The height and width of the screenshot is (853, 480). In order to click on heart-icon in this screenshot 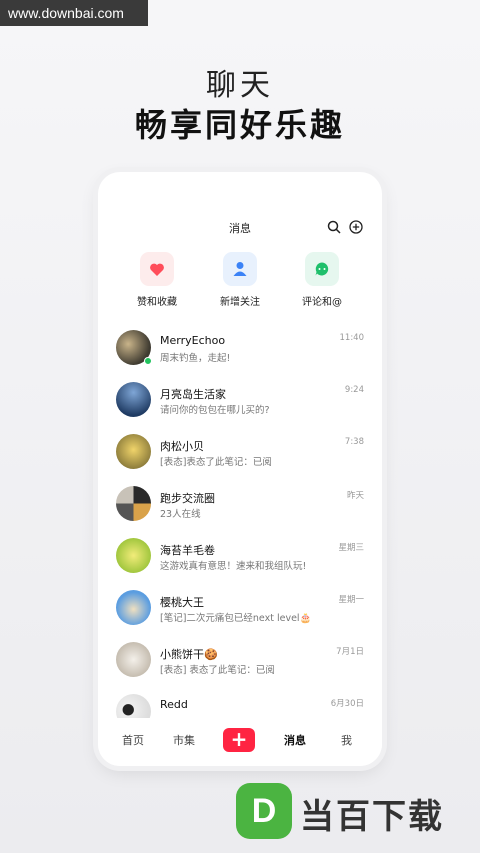, I will do `click(157, 269)`.